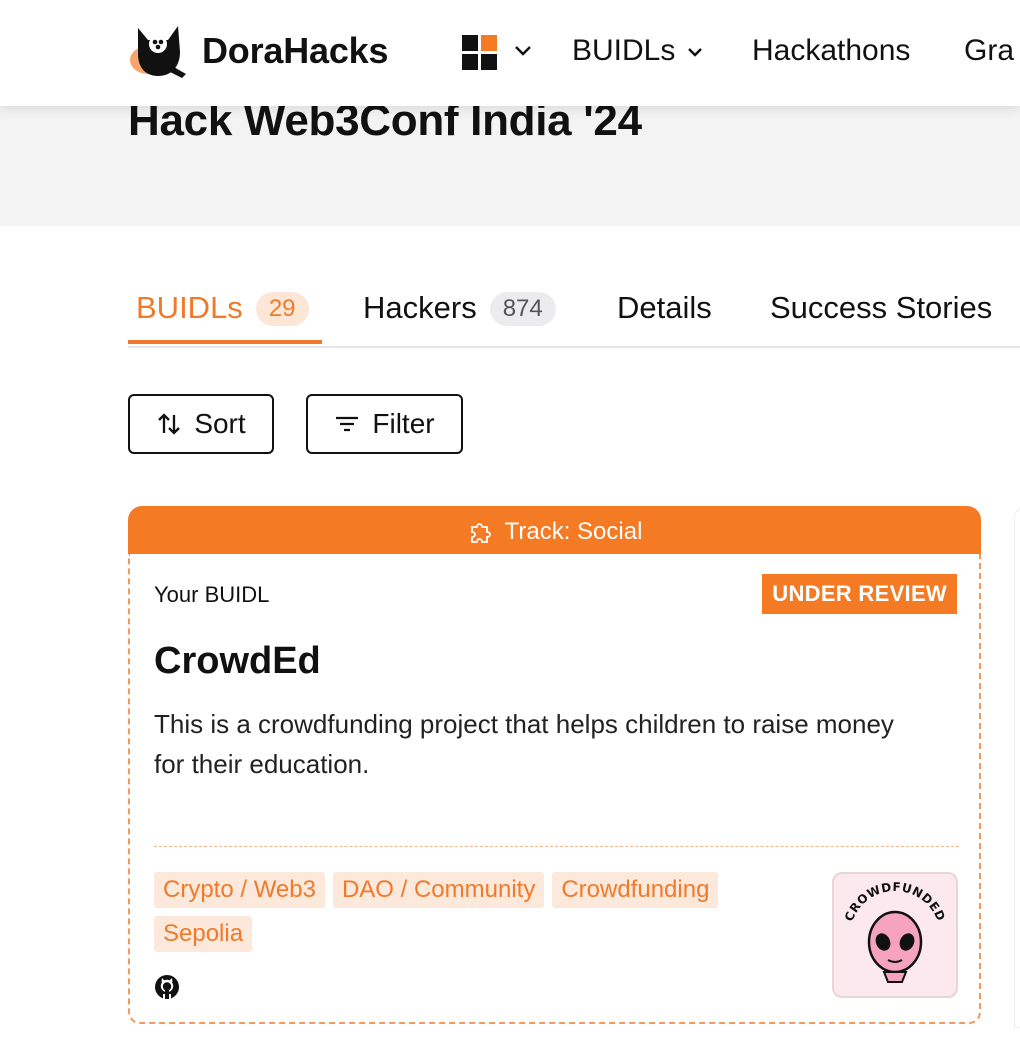 Image resolution: width=1020 pixels, height=1044 pixels. I want to click on filter-label: Filter, so click(403, 423).